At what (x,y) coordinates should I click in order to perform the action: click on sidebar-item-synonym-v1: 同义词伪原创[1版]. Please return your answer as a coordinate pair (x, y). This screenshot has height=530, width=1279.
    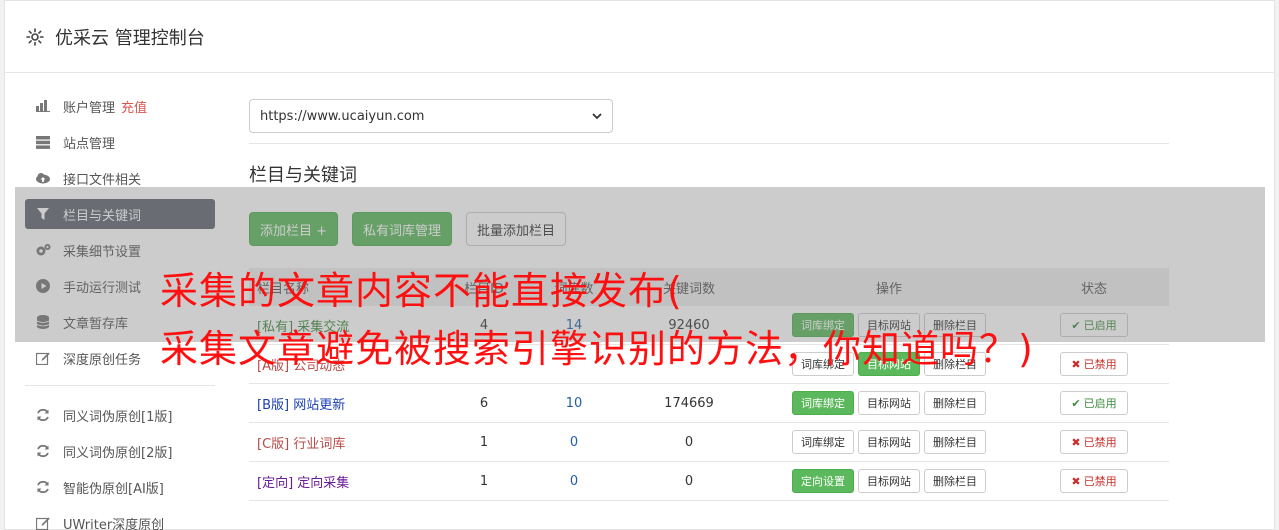
    Looking at the image, I should click on (120, 415).